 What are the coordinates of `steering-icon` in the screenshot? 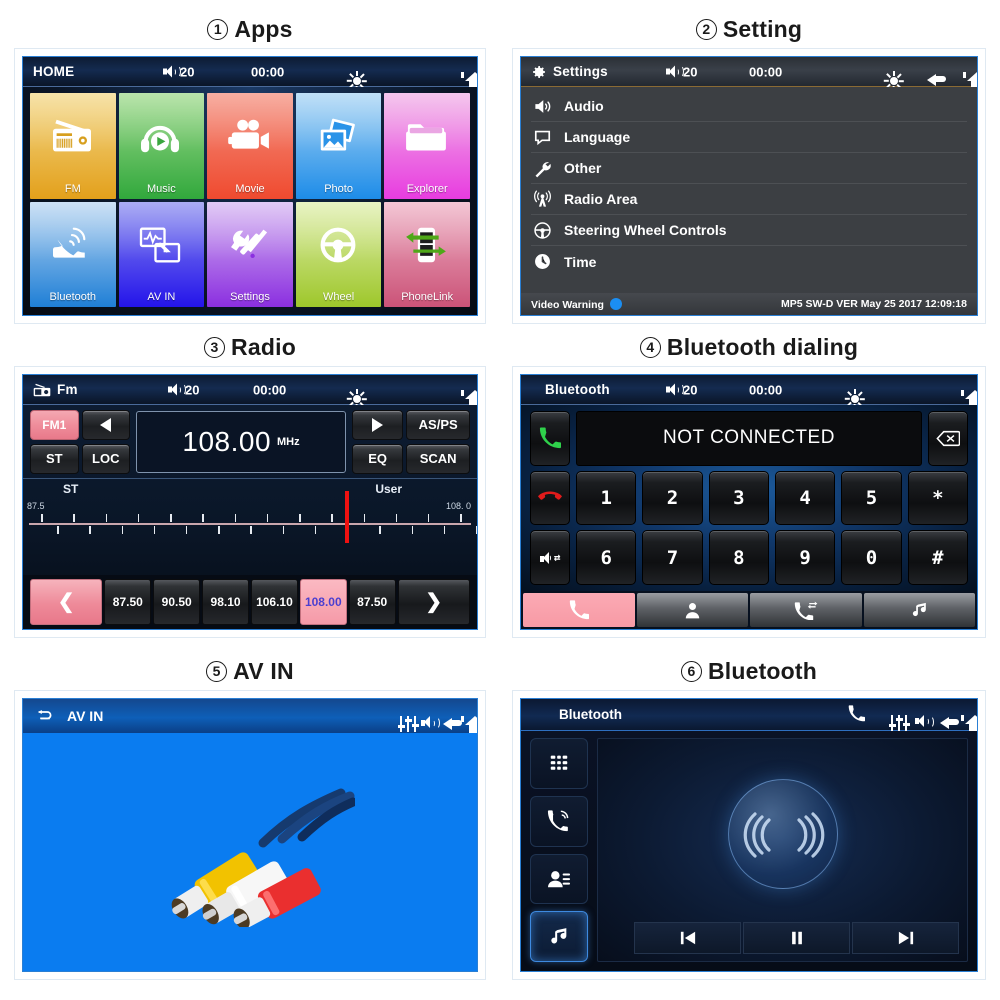 It's located at (339, 246).